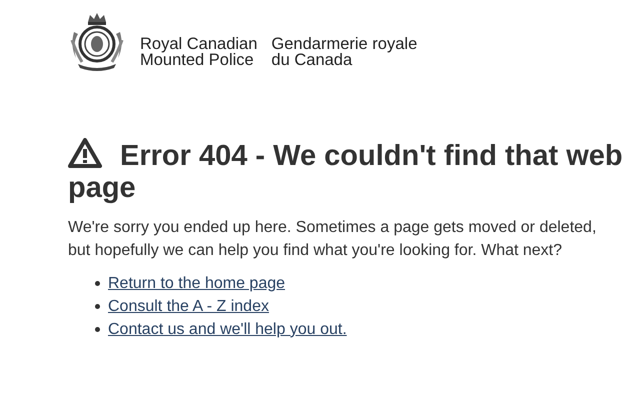 The height and width of the screenshot is (406, 634). What do you see at coordinates (312, 60) in the screenshot?
I see `agency-name: du Canada` at bounding box center [312, 60].